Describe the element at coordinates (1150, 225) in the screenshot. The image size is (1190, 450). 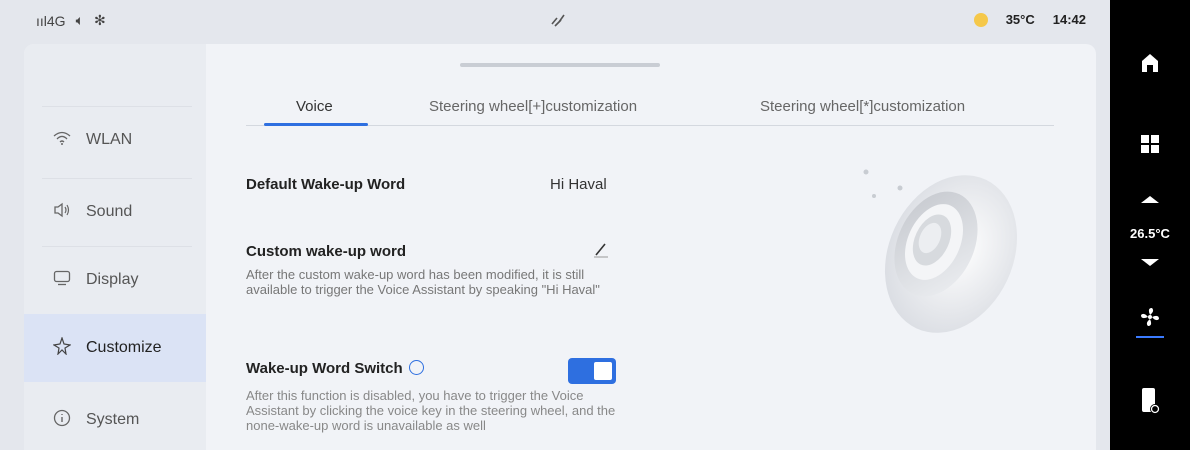
I see `right-rail: 26.5°C` at that location.